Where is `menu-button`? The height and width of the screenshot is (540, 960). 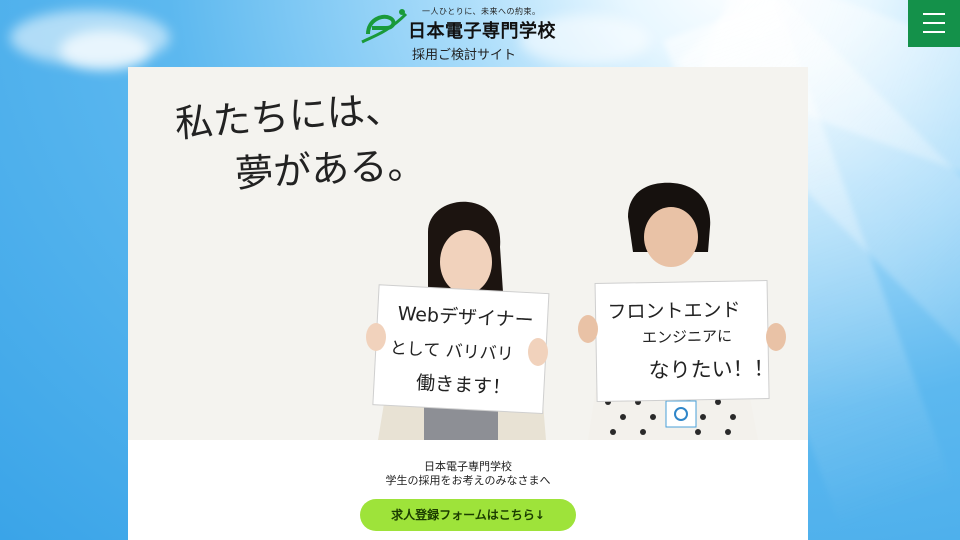
menu-button is located at coordinates (934, 23).